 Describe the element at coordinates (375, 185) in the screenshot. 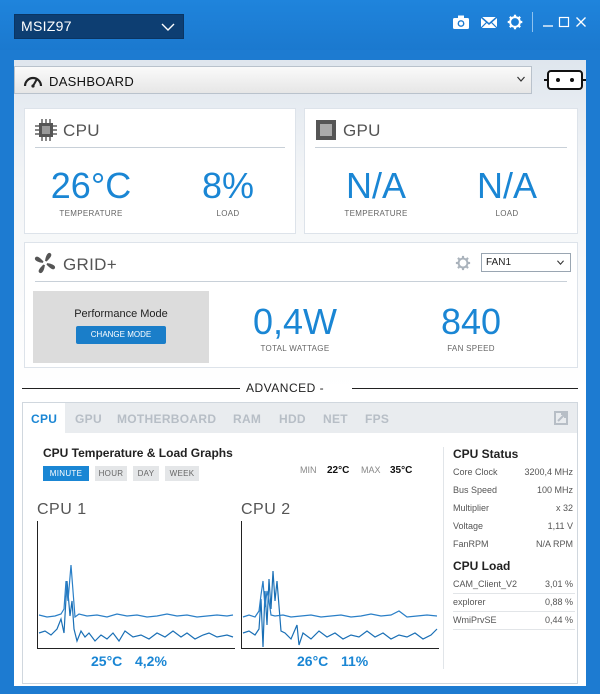

I see `gpu-temperature-value: N/A` at that location.